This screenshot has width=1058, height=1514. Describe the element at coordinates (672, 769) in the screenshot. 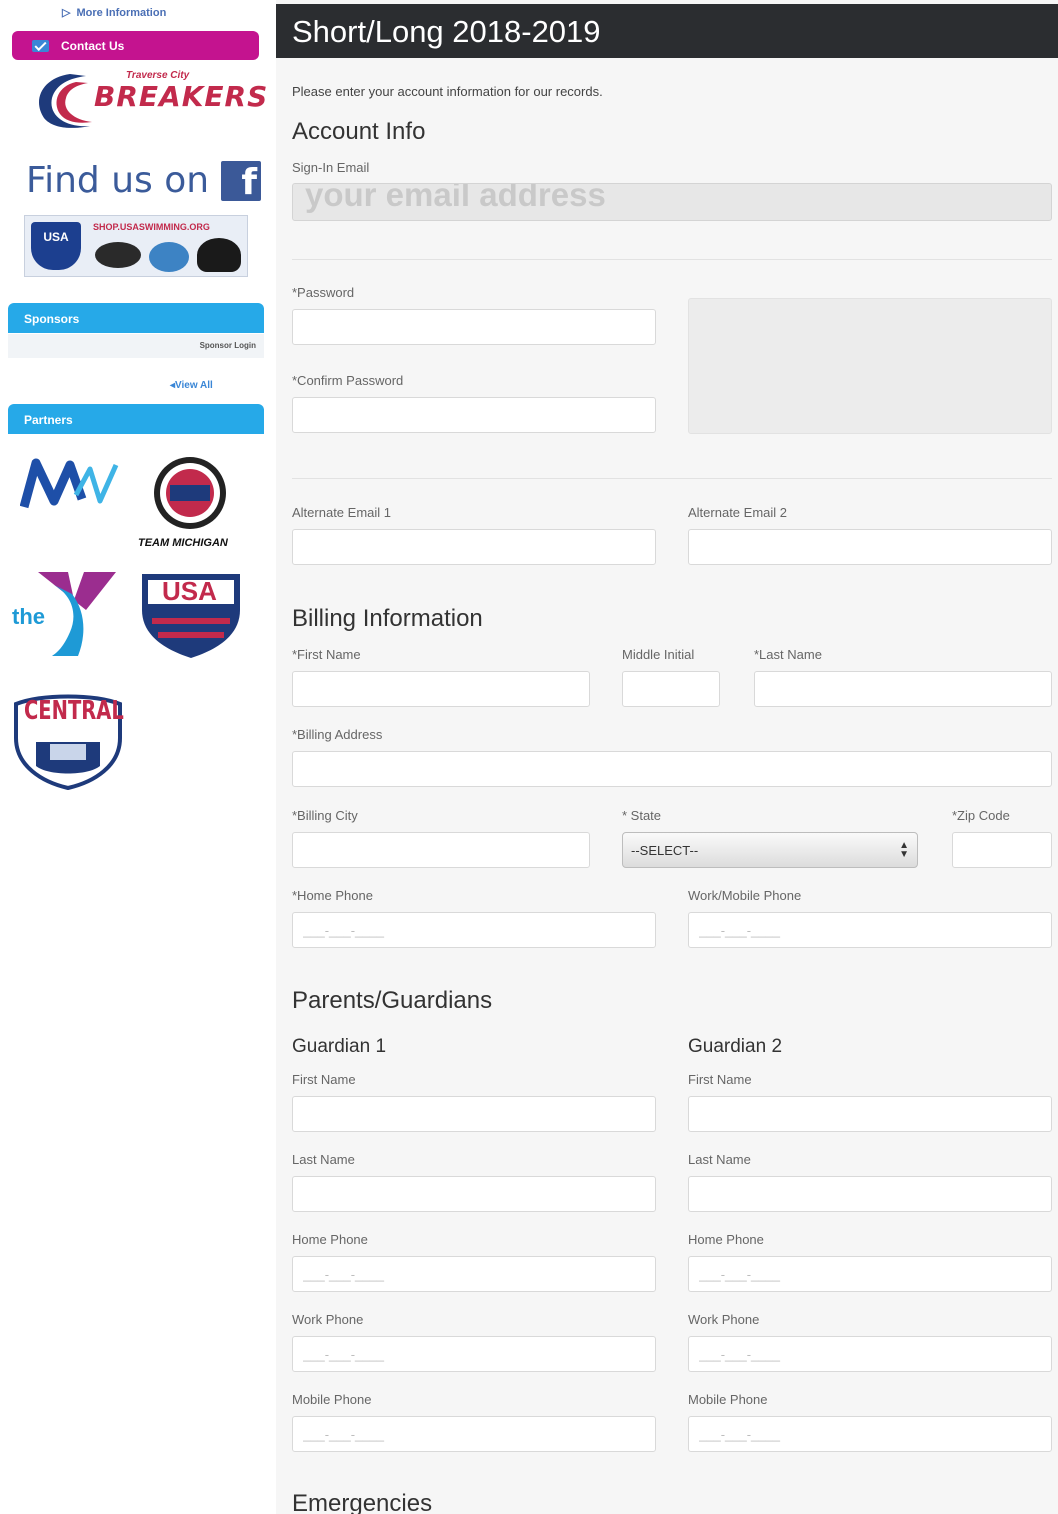

I see `billing-address-input` at that location.